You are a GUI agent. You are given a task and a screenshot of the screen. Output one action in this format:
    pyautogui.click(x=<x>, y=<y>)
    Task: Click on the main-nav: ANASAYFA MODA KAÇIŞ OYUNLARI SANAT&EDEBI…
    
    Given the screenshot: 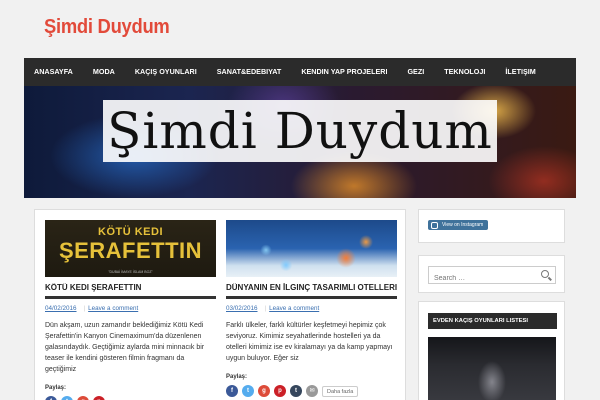 What is the action you would take?
    pyautogui.click(x=300, y=72)
    